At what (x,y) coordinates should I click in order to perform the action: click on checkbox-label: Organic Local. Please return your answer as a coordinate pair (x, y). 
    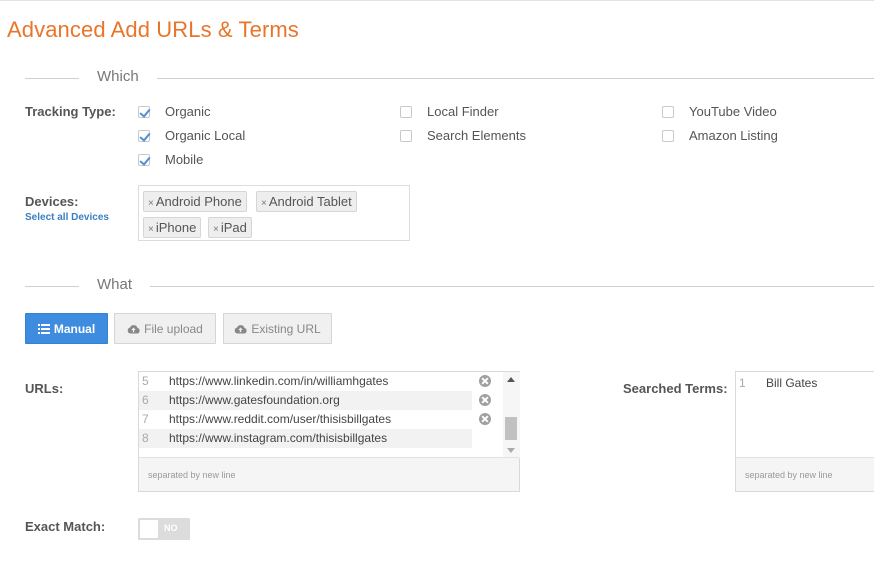
    Looking at the image, I should click on (205, 135).